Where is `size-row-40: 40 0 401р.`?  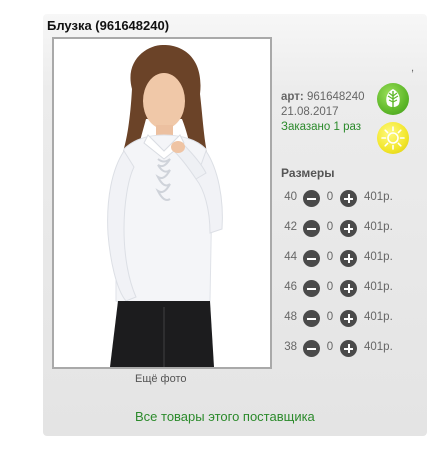
size-row-40: 40 0 401р. is located at coordinates (339, 199).